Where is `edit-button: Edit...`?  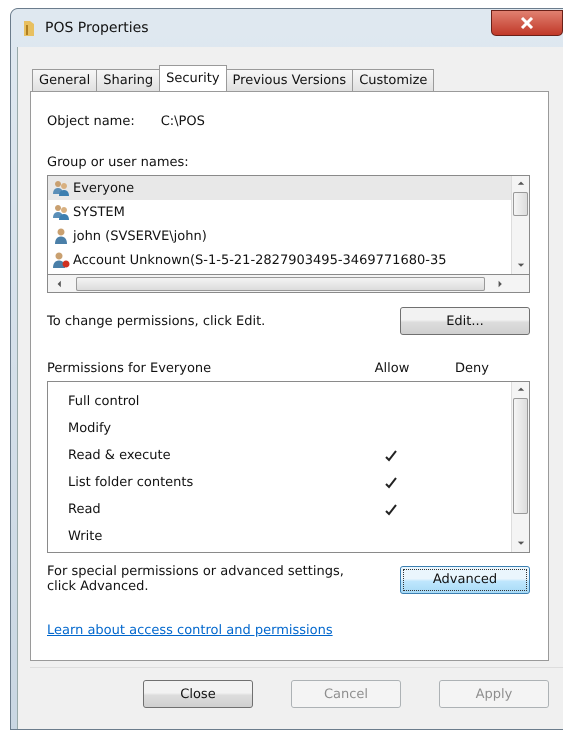 edit-button: Edit... is located at coordinates (465, 321).